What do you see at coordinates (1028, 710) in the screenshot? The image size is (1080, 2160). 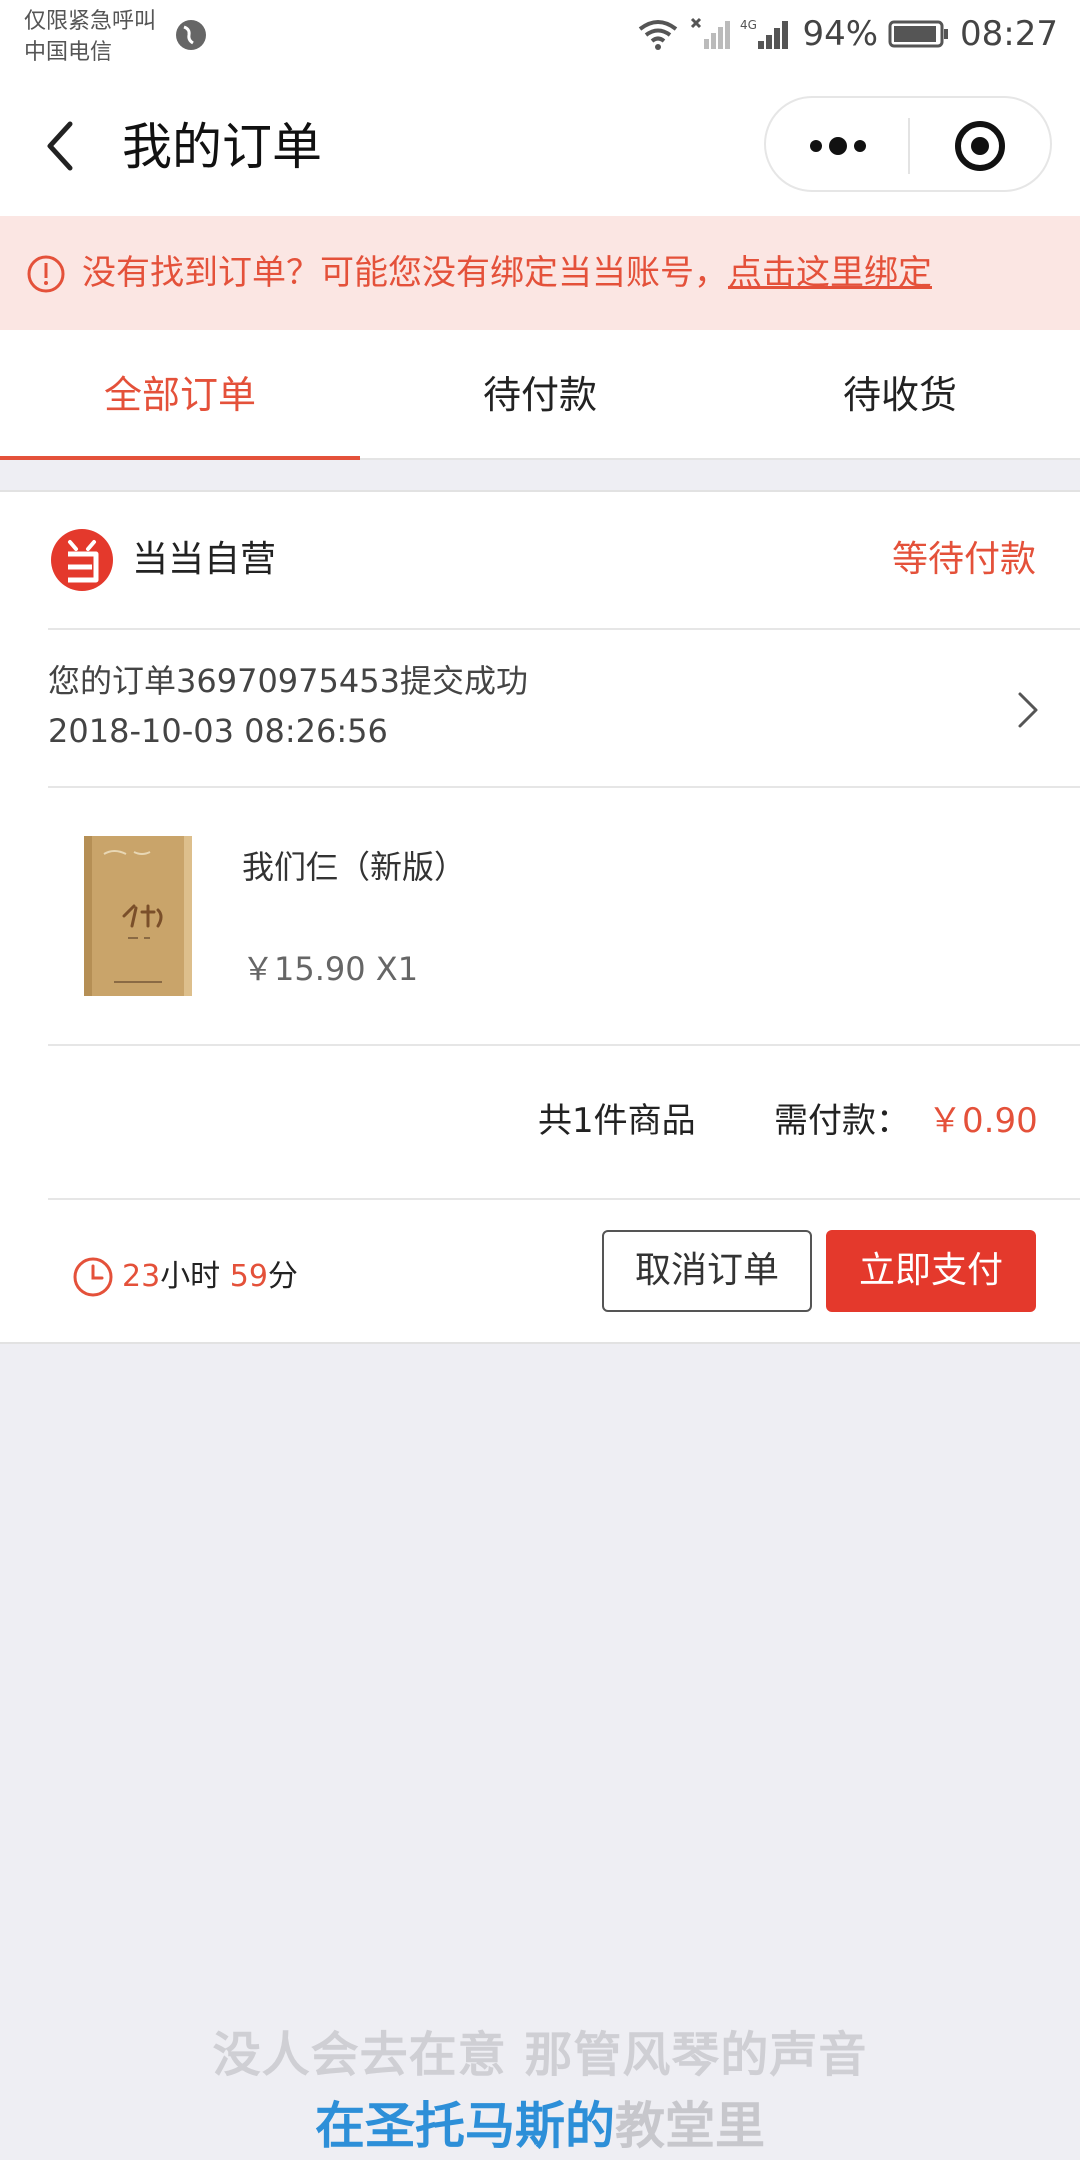 I see `chevron-right-icon` at bounding box center [1028, 710].